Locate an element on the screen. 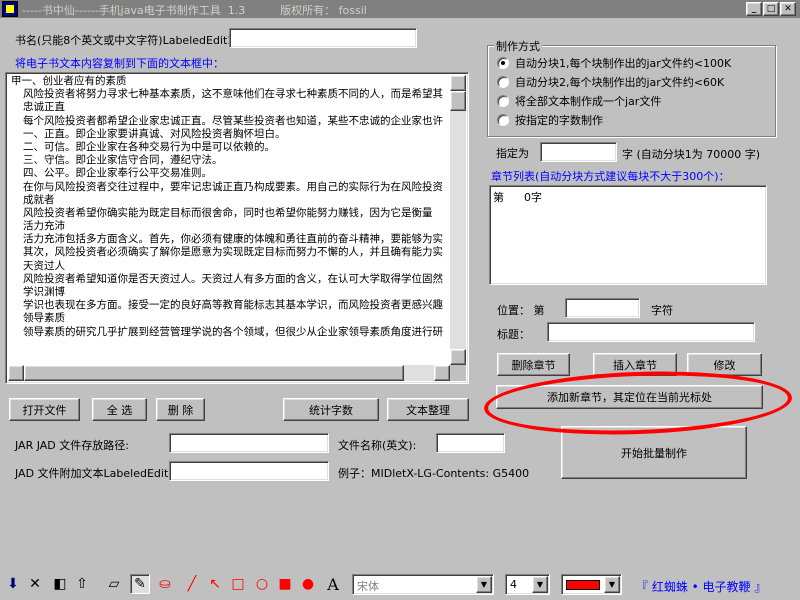  memo-line: 一、正直。即企业家要讲真诚、对风险投资者胸怀坦白。 is located at coordinates (154, 133).